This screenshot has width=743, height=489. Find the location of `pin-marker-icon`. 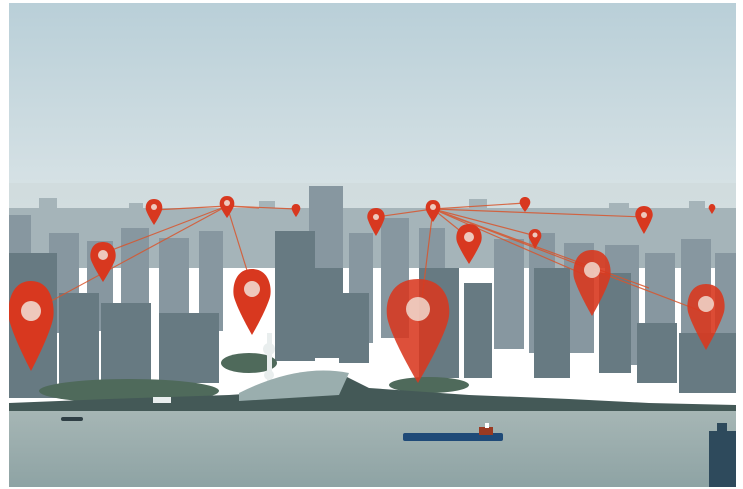

pin-marker-icon is located at coordinates (252, 302).